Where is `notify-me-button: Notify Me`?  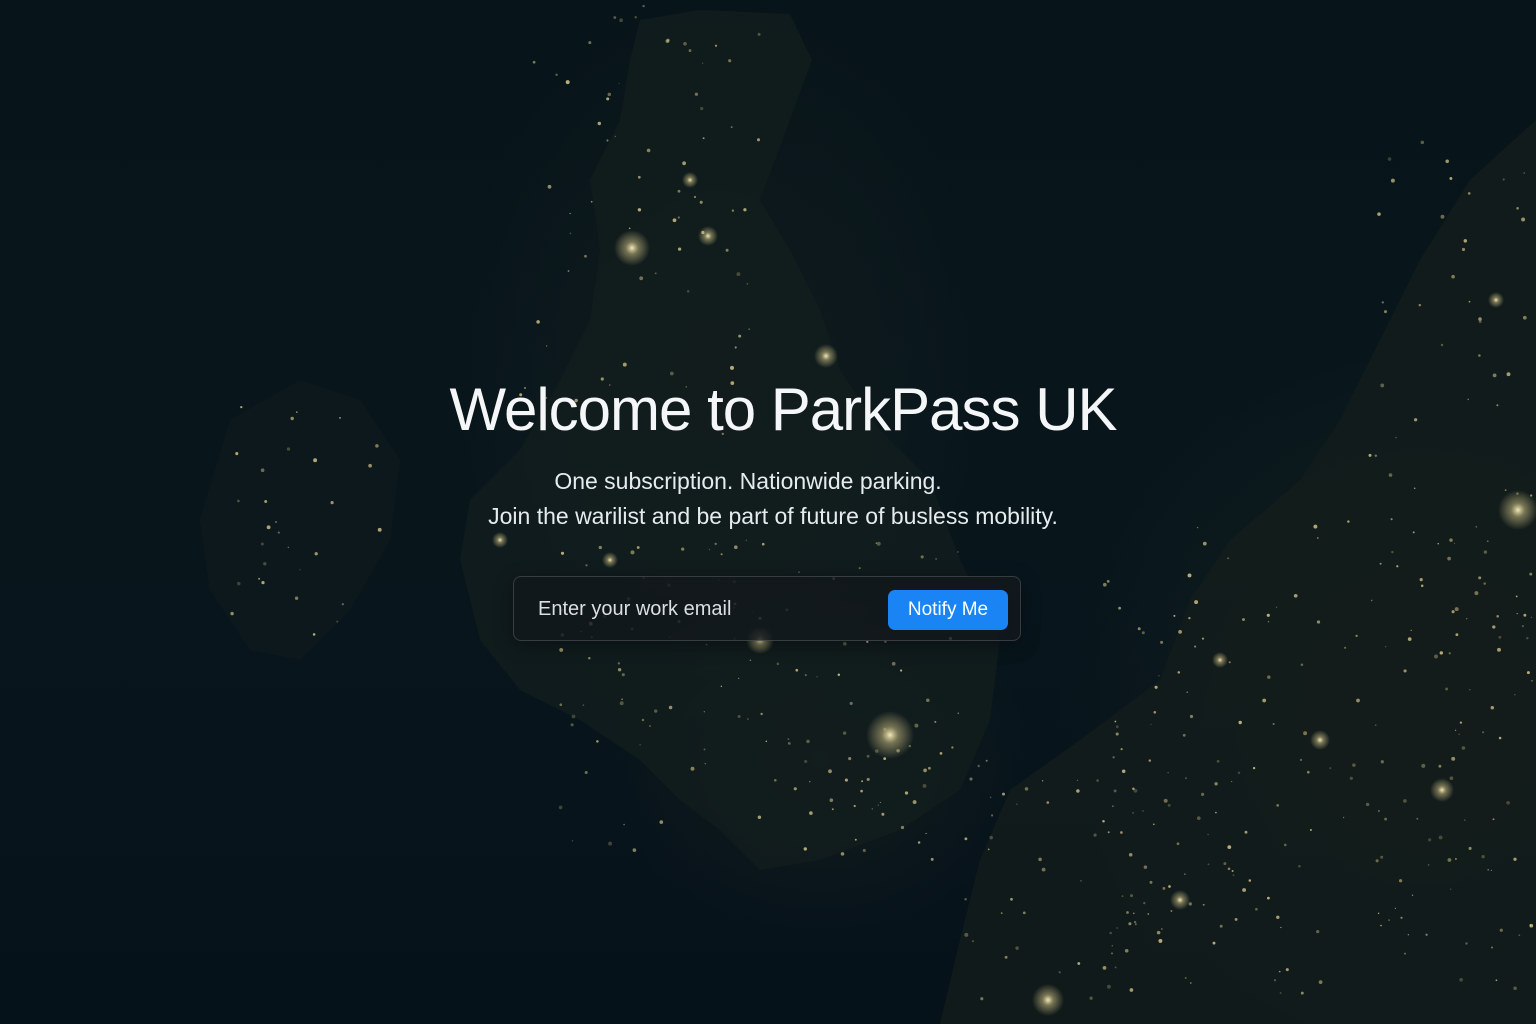 notify-me-button: Notify Me is located at coordinates (948, 610).